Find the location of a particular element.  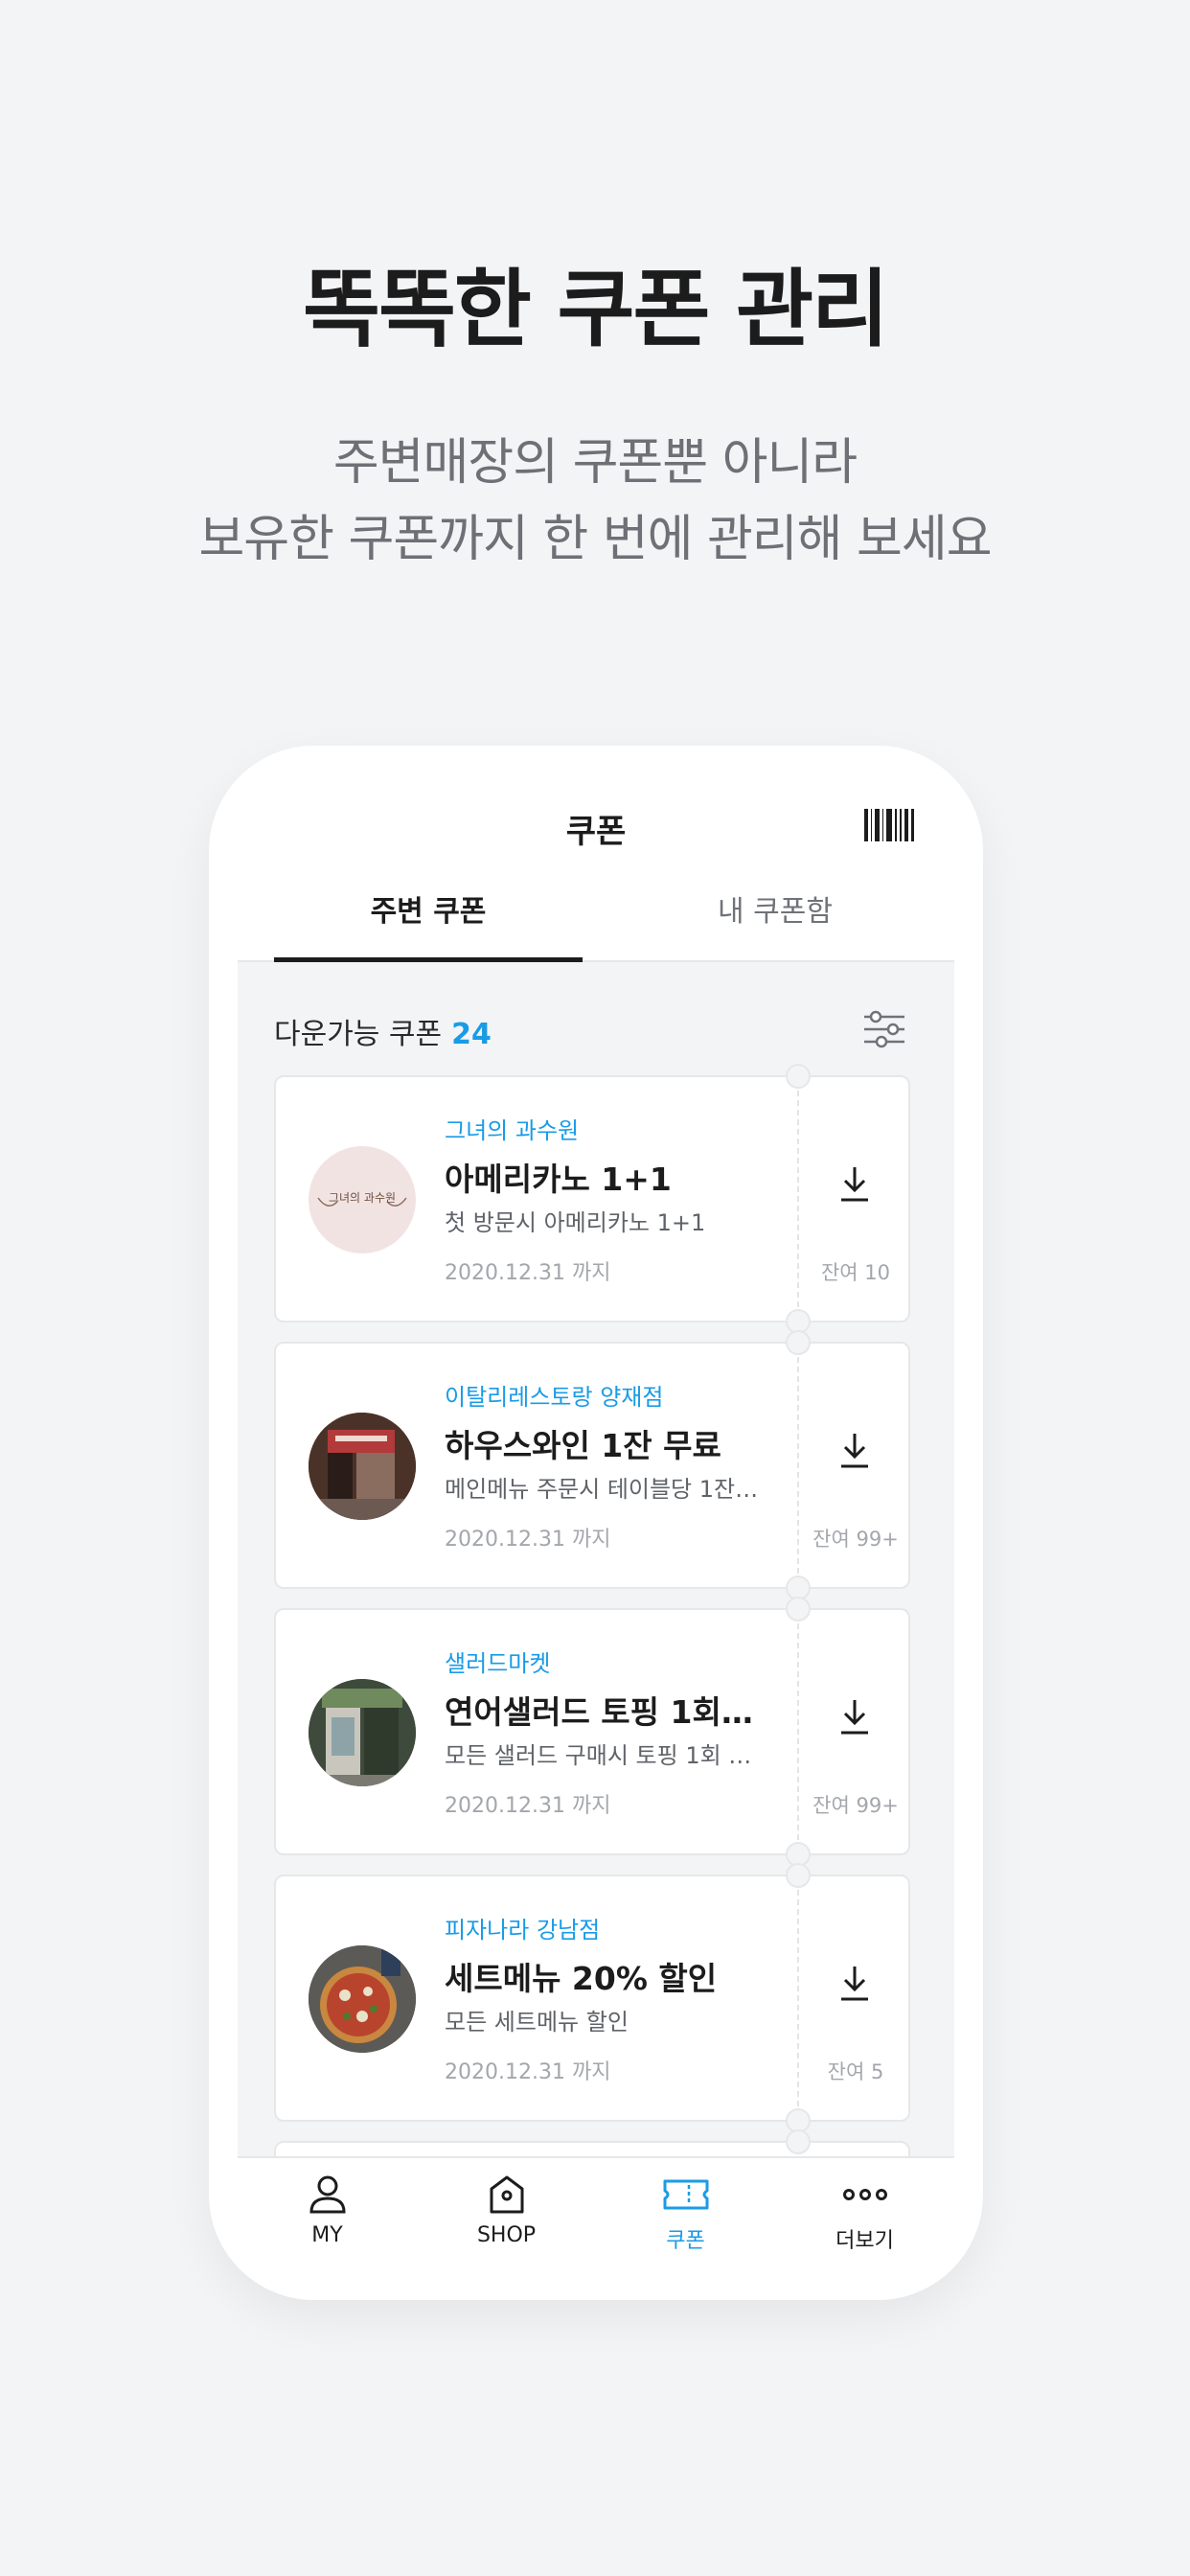

bottom-nav: MY SHOP 쿠폰 더보기 is located at coordinates (596, 2228).